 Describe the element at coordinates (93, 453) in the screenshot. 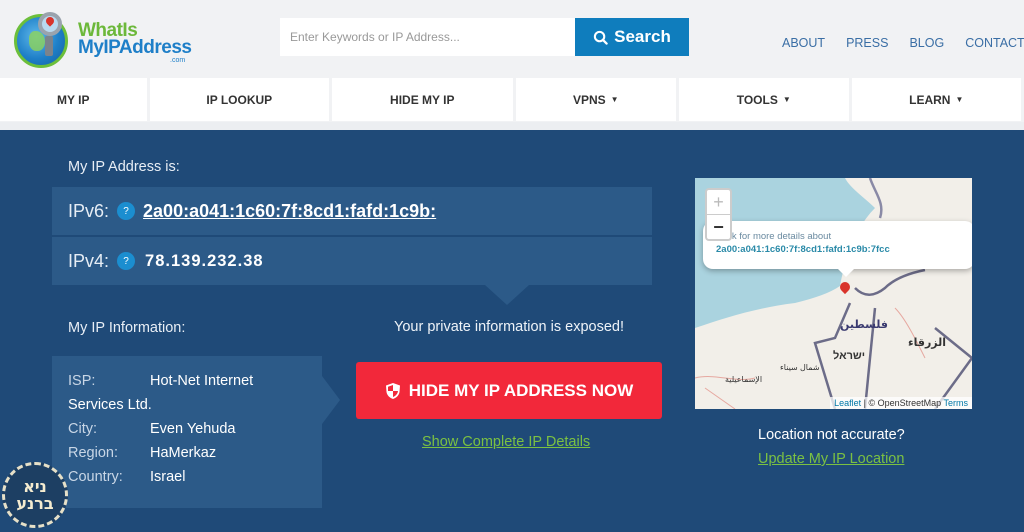

I see `region-label: Region:` at that location.